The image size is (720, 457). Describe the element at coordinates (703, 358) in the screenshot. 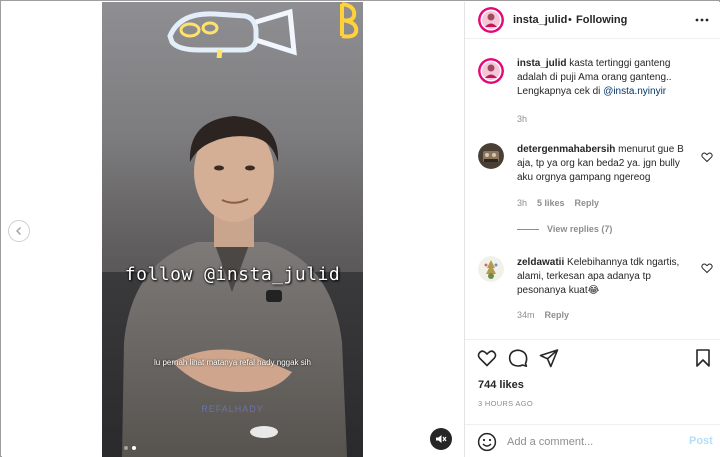

I see `bookmark-icon` at that location.